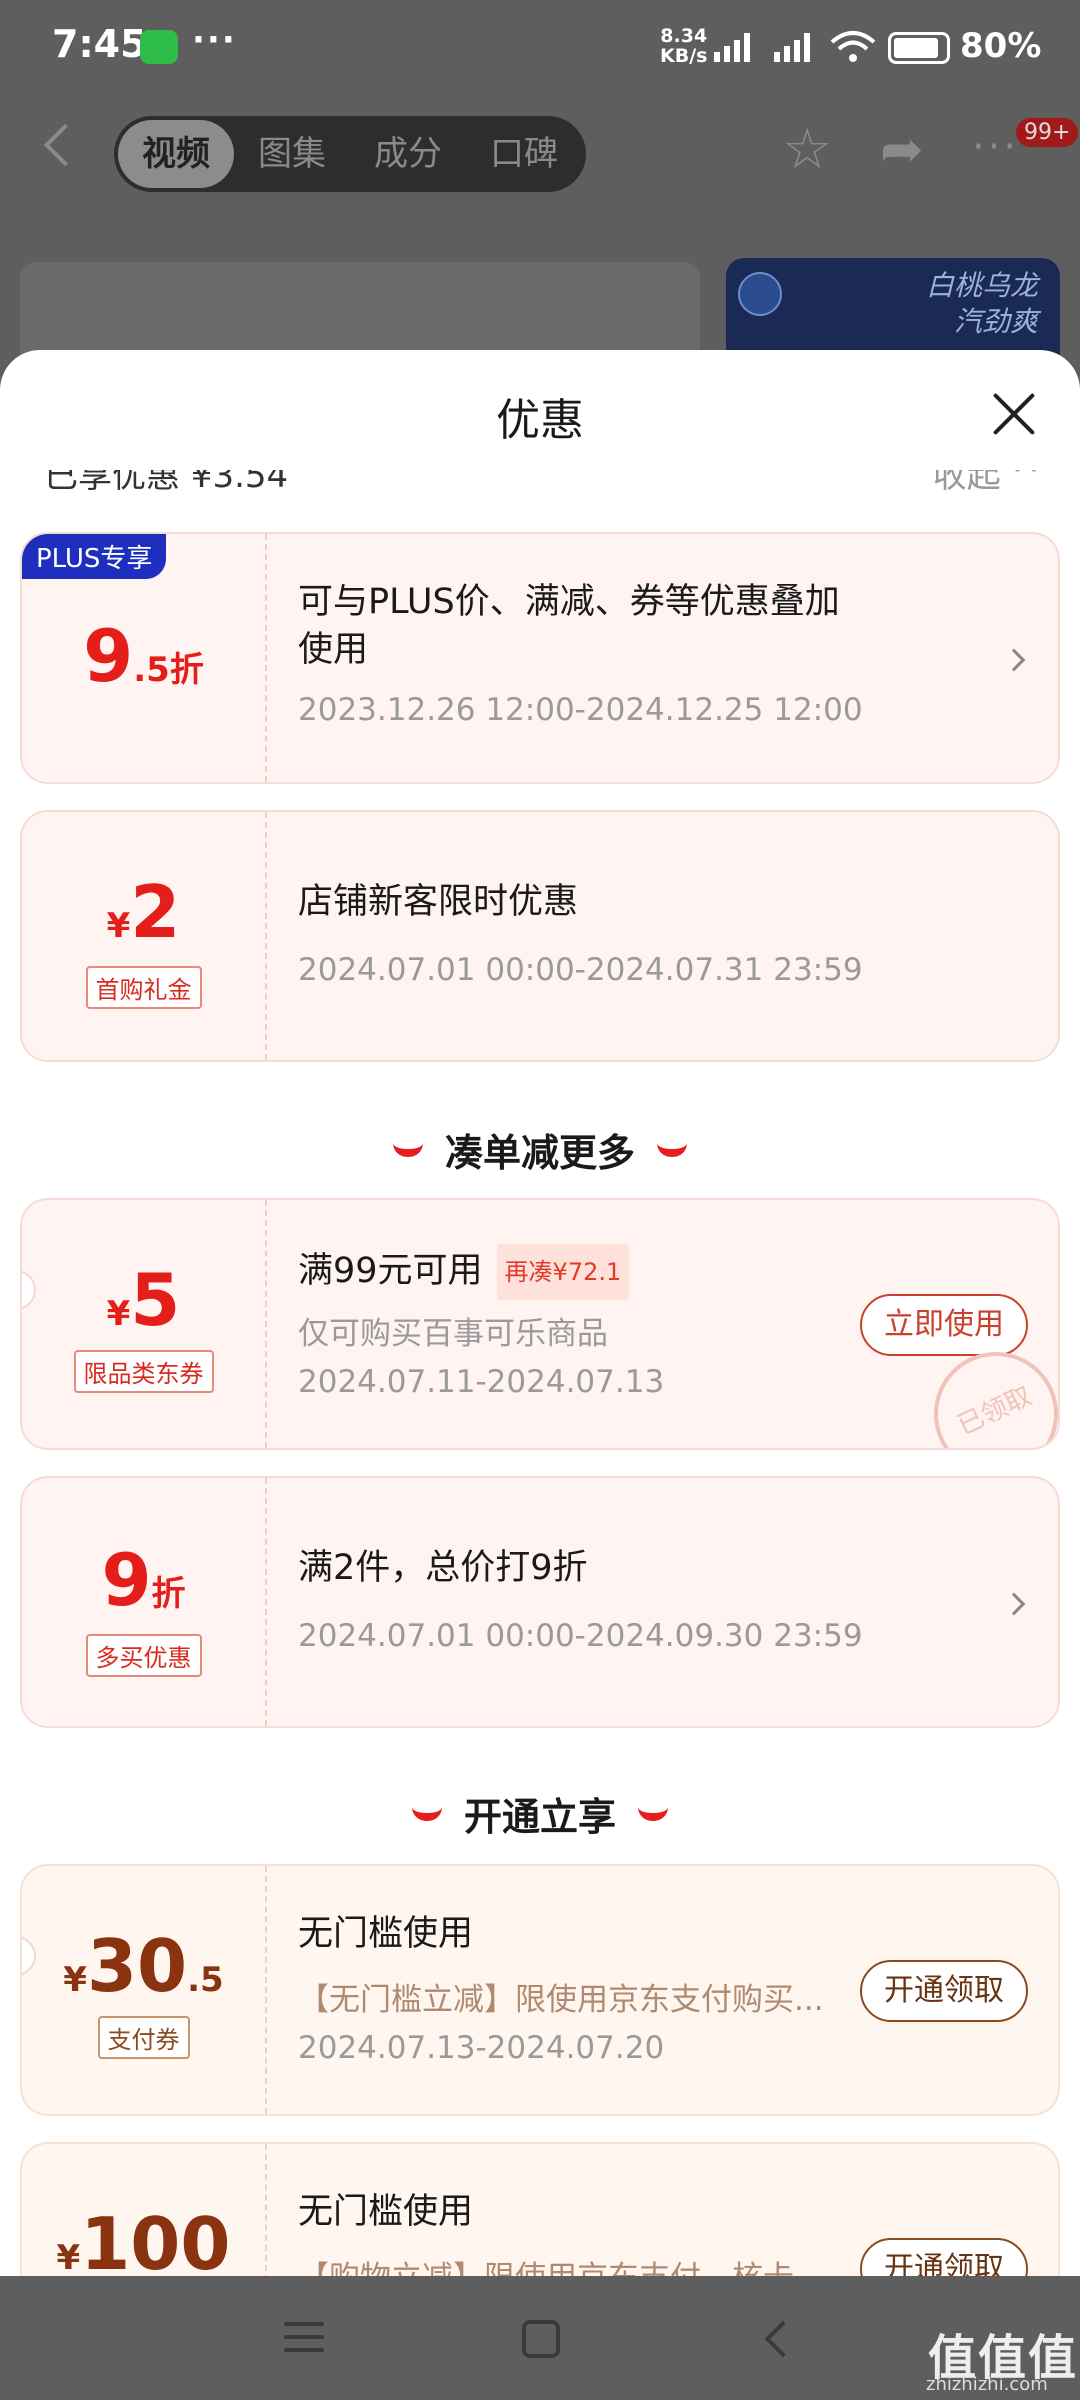 The height and width of the screenshot is (2400, 1080). I want to click on battery-icon, so click(919, 48).